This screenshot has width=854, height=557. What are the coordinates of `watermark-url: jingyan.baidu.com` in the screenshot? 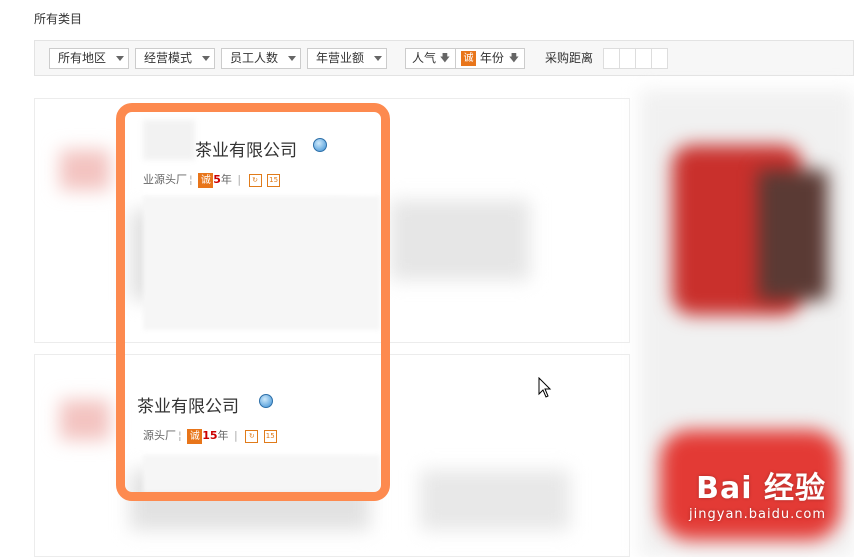 It's located at (757, 514).